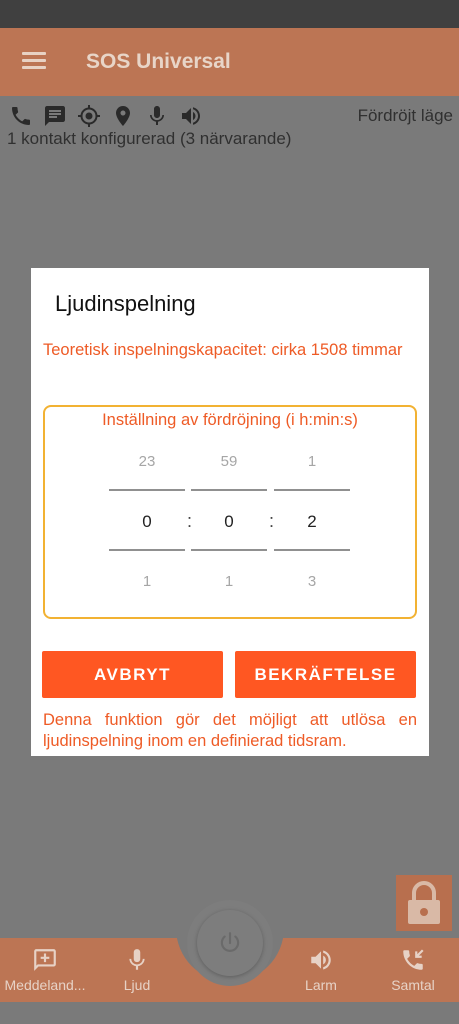  I want to click on power-button, so click(230, 943).